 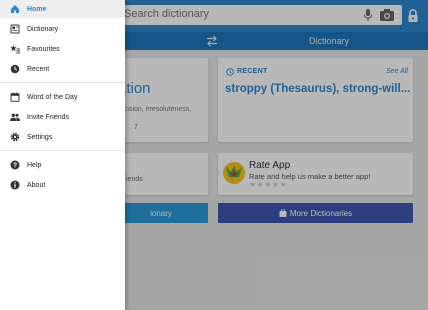 What do you see at coordinates (62, 49) in the screenshot?
I see `drawer-item-favourites: Favourites` at bounding box center [62, 49].